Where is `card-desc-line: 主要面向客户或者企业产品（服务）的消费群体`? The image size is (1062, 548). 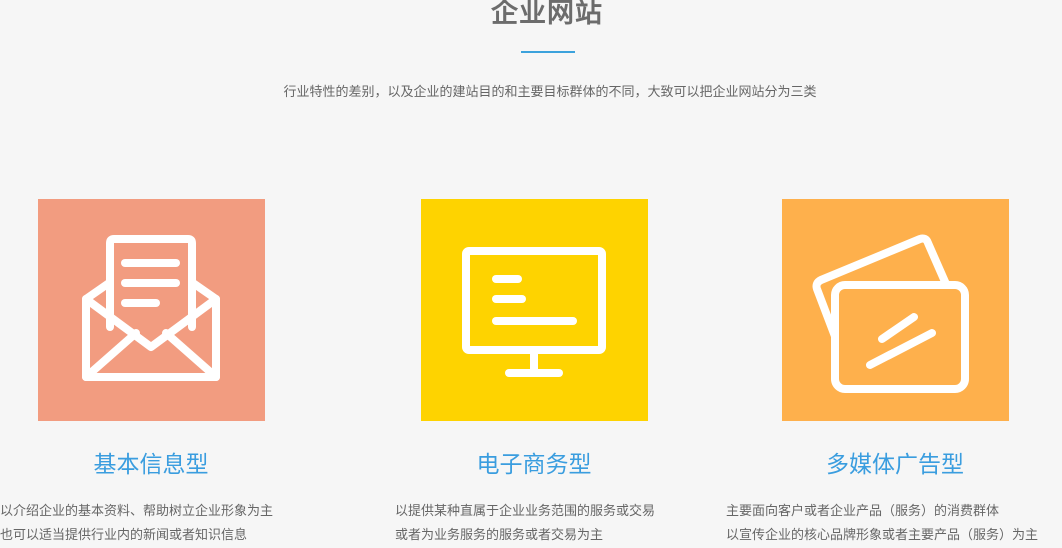
card-desc-line: 主要面向客户或者企业产品（服务）的消费群体 is located at coordinates (863, 511).